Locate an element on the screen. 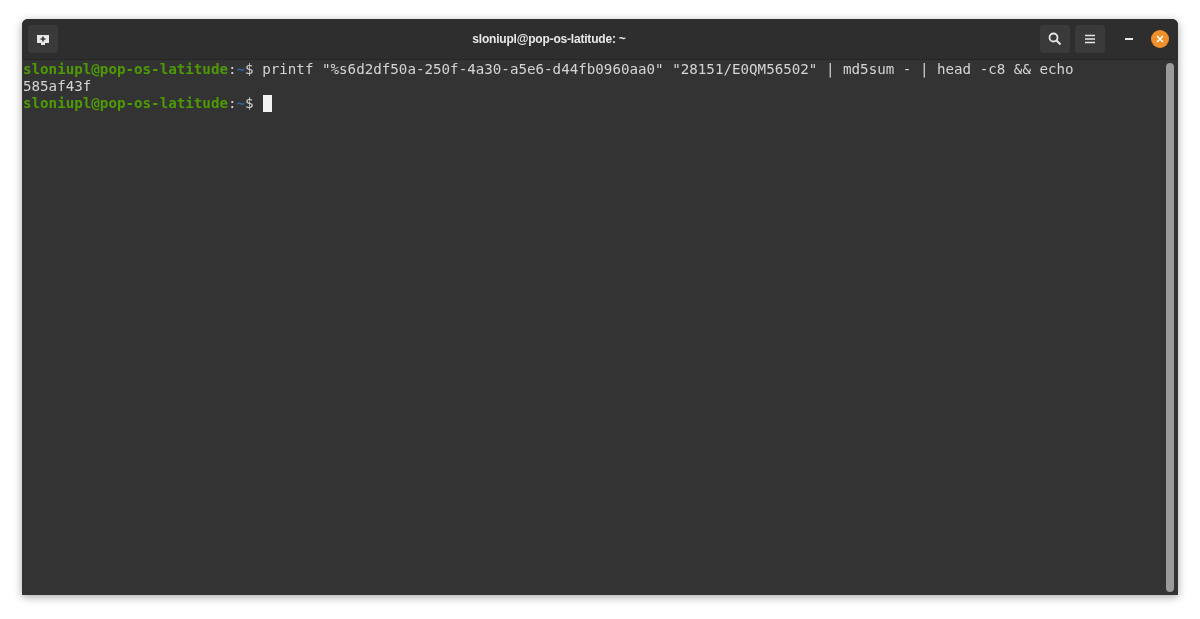  new-tab-button is located at coordinates (43, 39).